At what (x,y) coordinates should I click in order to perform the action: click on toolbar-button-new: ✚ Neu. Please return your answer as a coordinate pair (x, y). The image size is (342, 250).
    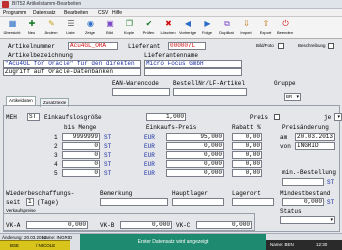
    Looking at the image, I should click on (32, 28).